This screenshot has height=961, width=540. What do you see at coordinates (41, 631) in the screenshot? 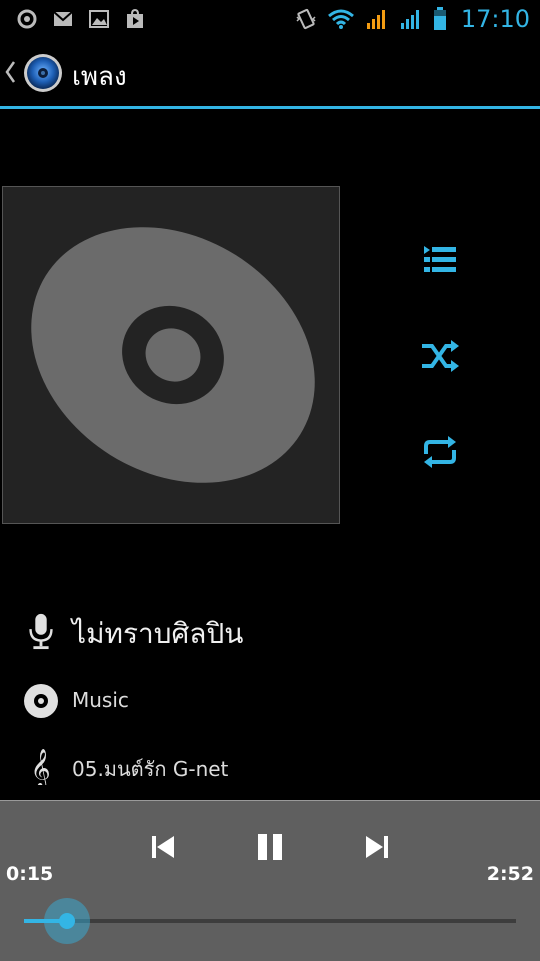
I see `microphone-icon` at bounding box center [41, 631].